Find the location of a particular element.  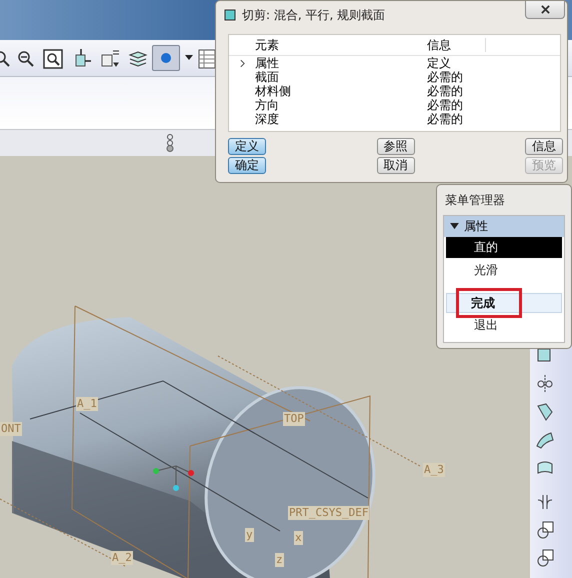

zoom-out-icon is located at coordinates (26, 59).